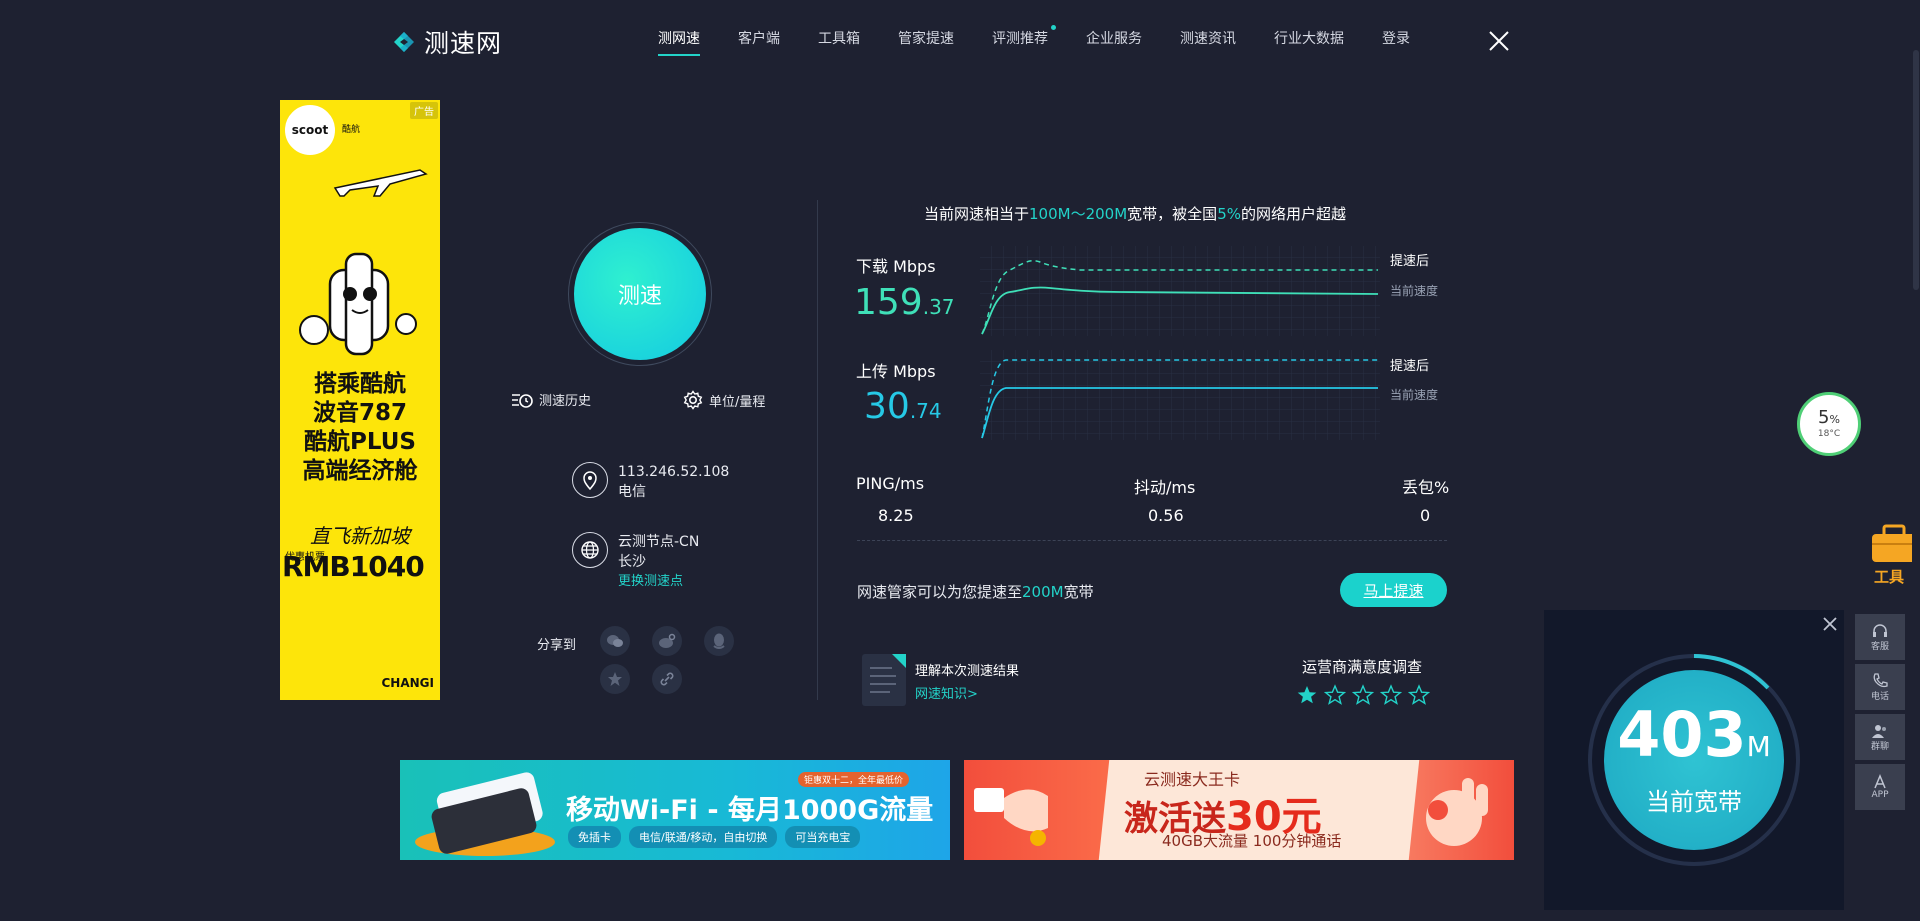 Image resolution: width=1920 pixels, height=921 pixels. I want to click on share-label: 分享到, so click(557, 645).